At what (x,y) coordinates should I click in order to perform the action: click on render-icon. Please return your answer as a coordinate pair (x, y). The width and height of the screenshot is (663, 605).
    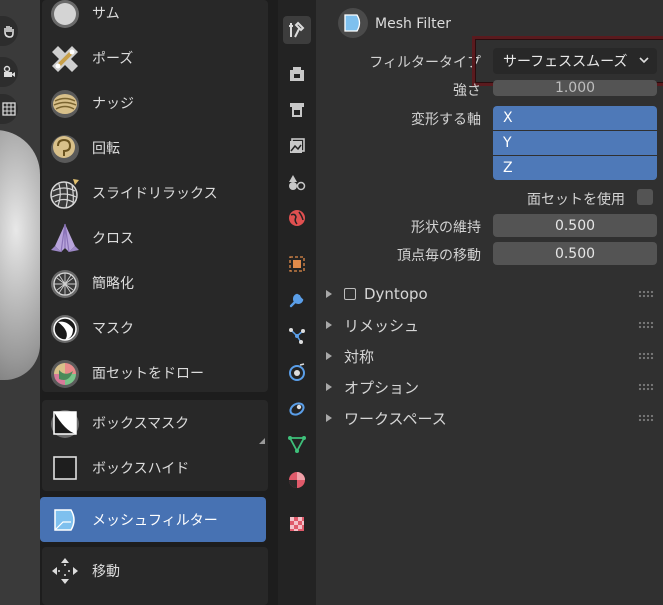
    Looking at the image, I should click on (297, 74).